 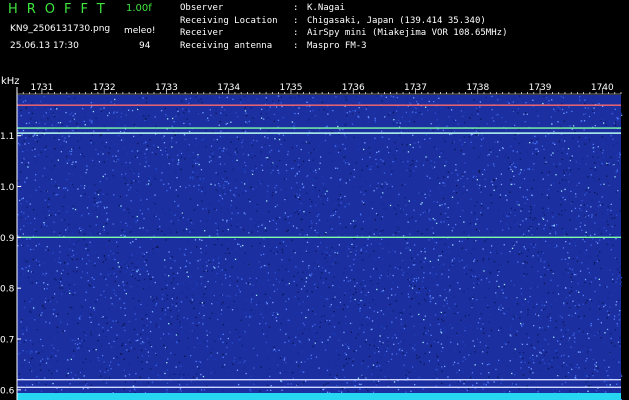 What do you see at coordinates (60, 29) in the screenshot?
I see `filename-label: KN9_2506131730.png` at bounding box center [60, 29].